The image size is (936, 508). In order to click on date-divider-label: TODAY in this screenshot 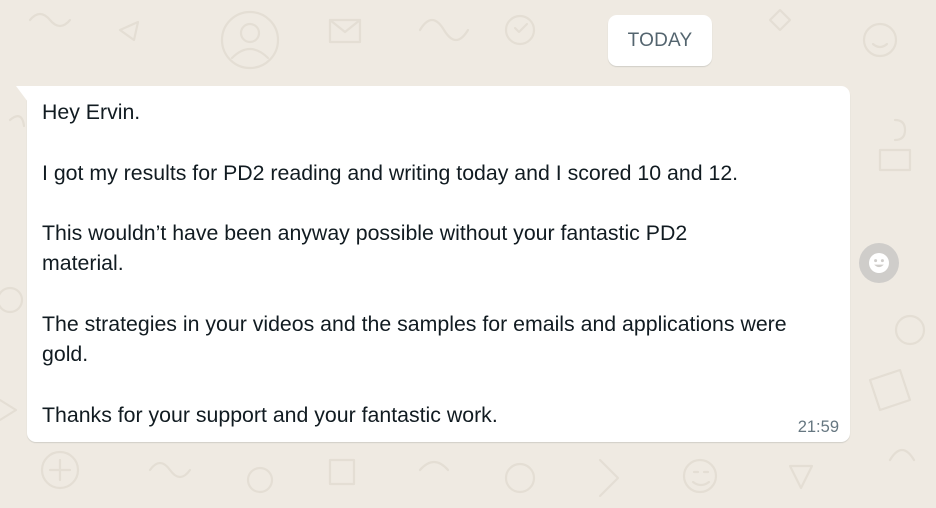, I will do `click(660, 40)`.